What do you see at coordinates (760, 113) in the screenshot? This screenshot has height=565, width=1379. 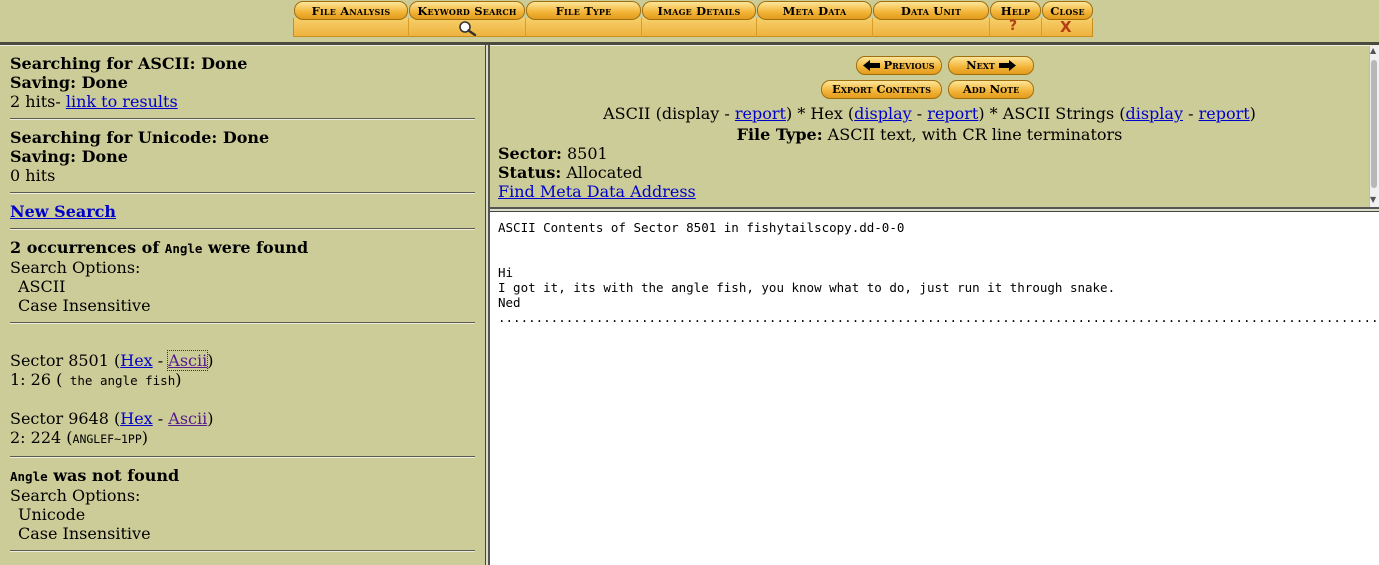 I see `ascii-report-link: report` at bounding box center [760, 113].